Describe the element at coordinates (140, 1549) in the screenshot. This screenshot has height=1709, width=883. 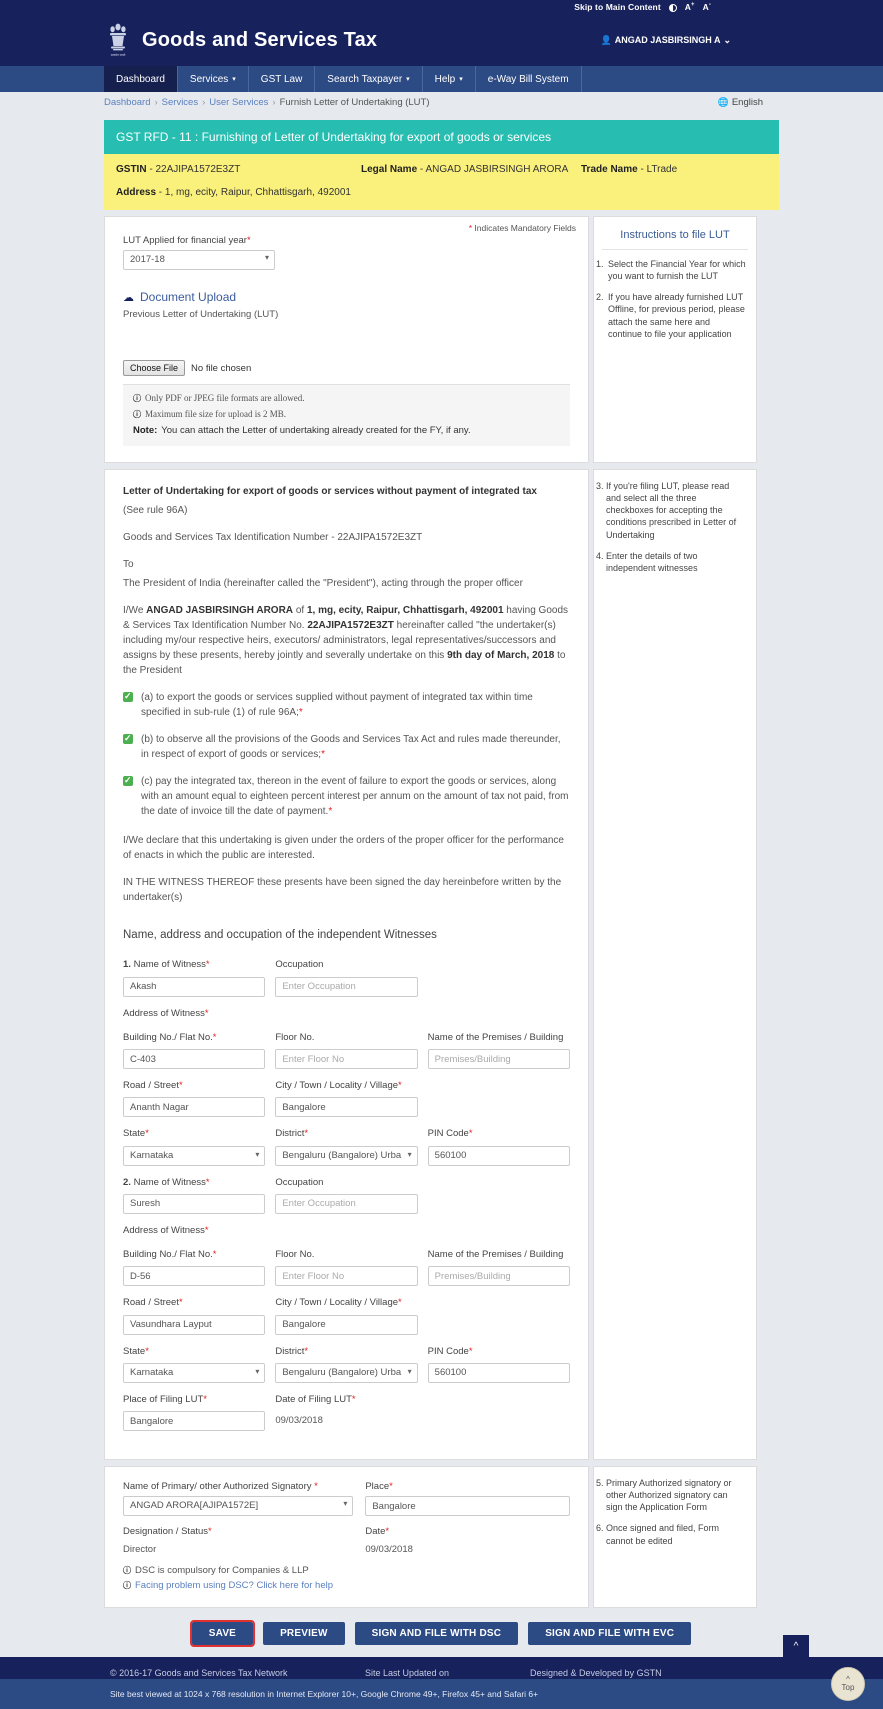
I see `designation-value: Director` at that location.